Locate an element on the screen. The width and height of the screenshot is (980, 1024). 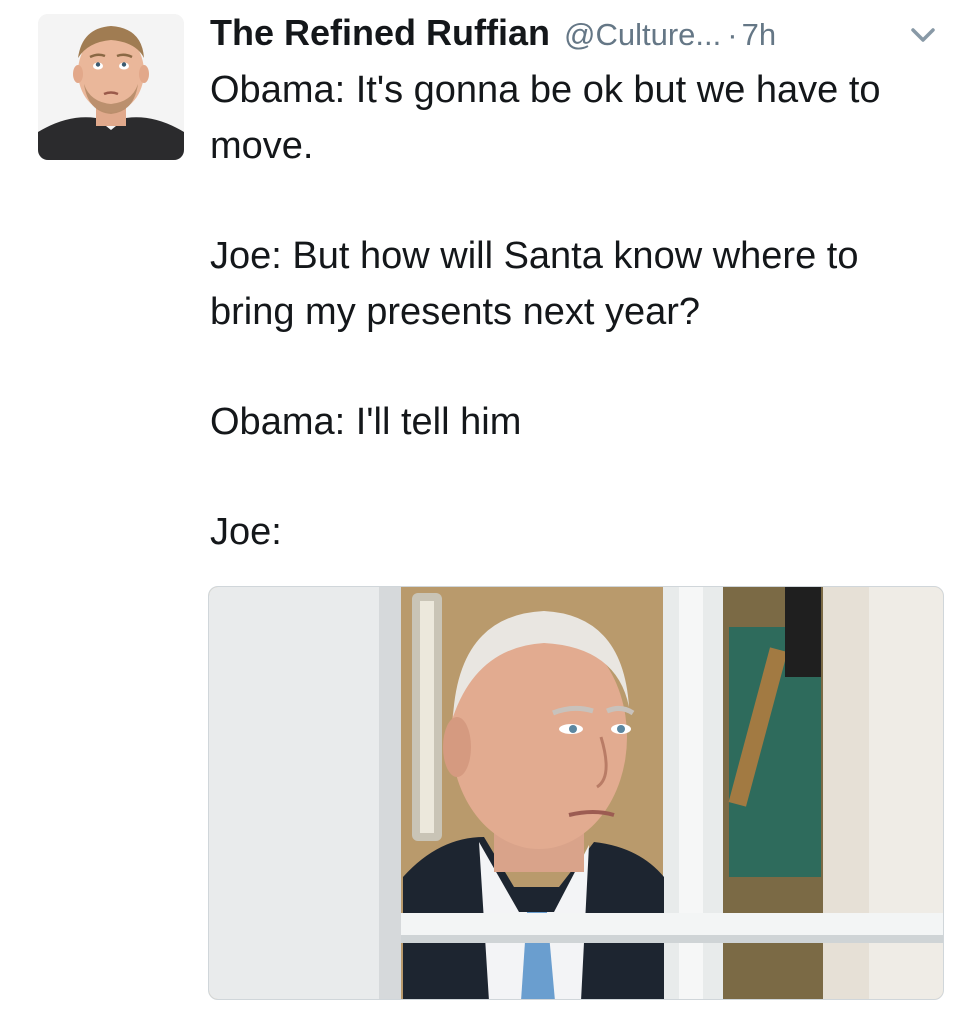
profile-photo-icon is located at coordinates (111, 87).